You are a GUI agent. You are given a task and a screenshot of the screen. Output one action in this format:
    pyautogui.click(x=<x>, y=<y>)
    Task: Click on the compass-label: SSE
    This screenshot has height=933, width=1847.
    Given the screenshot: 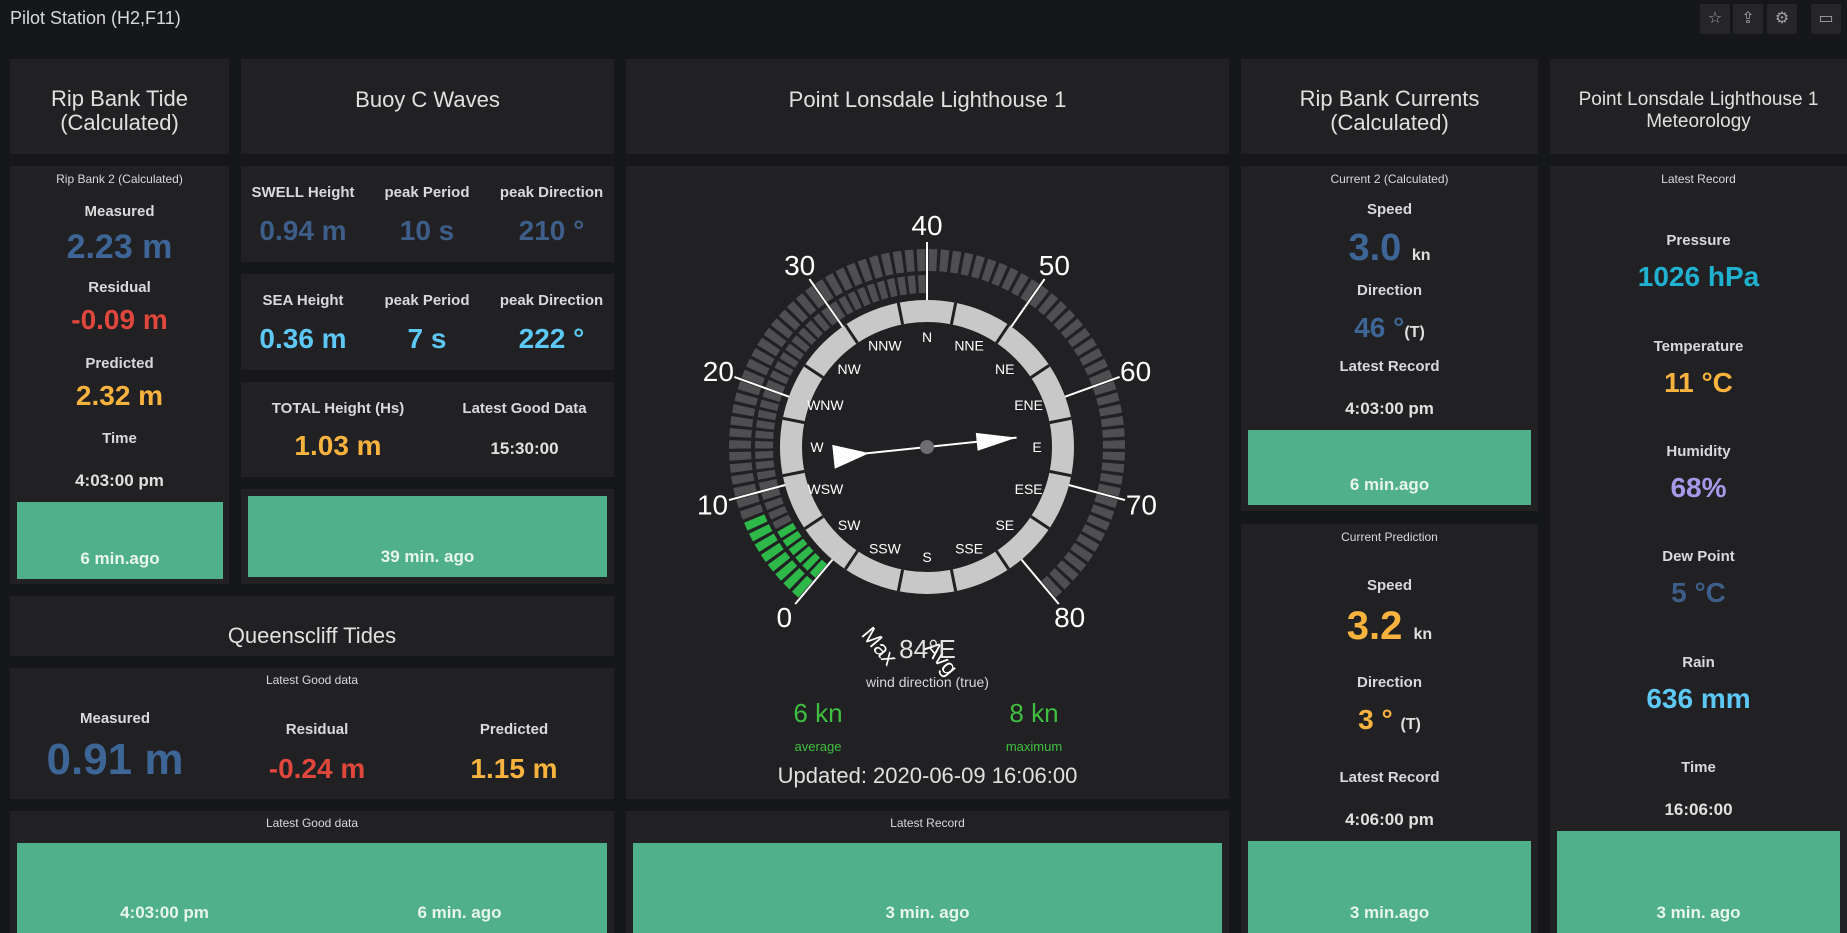 What is the action you would take?
    pyautogui.click(x=969, y=549)
    